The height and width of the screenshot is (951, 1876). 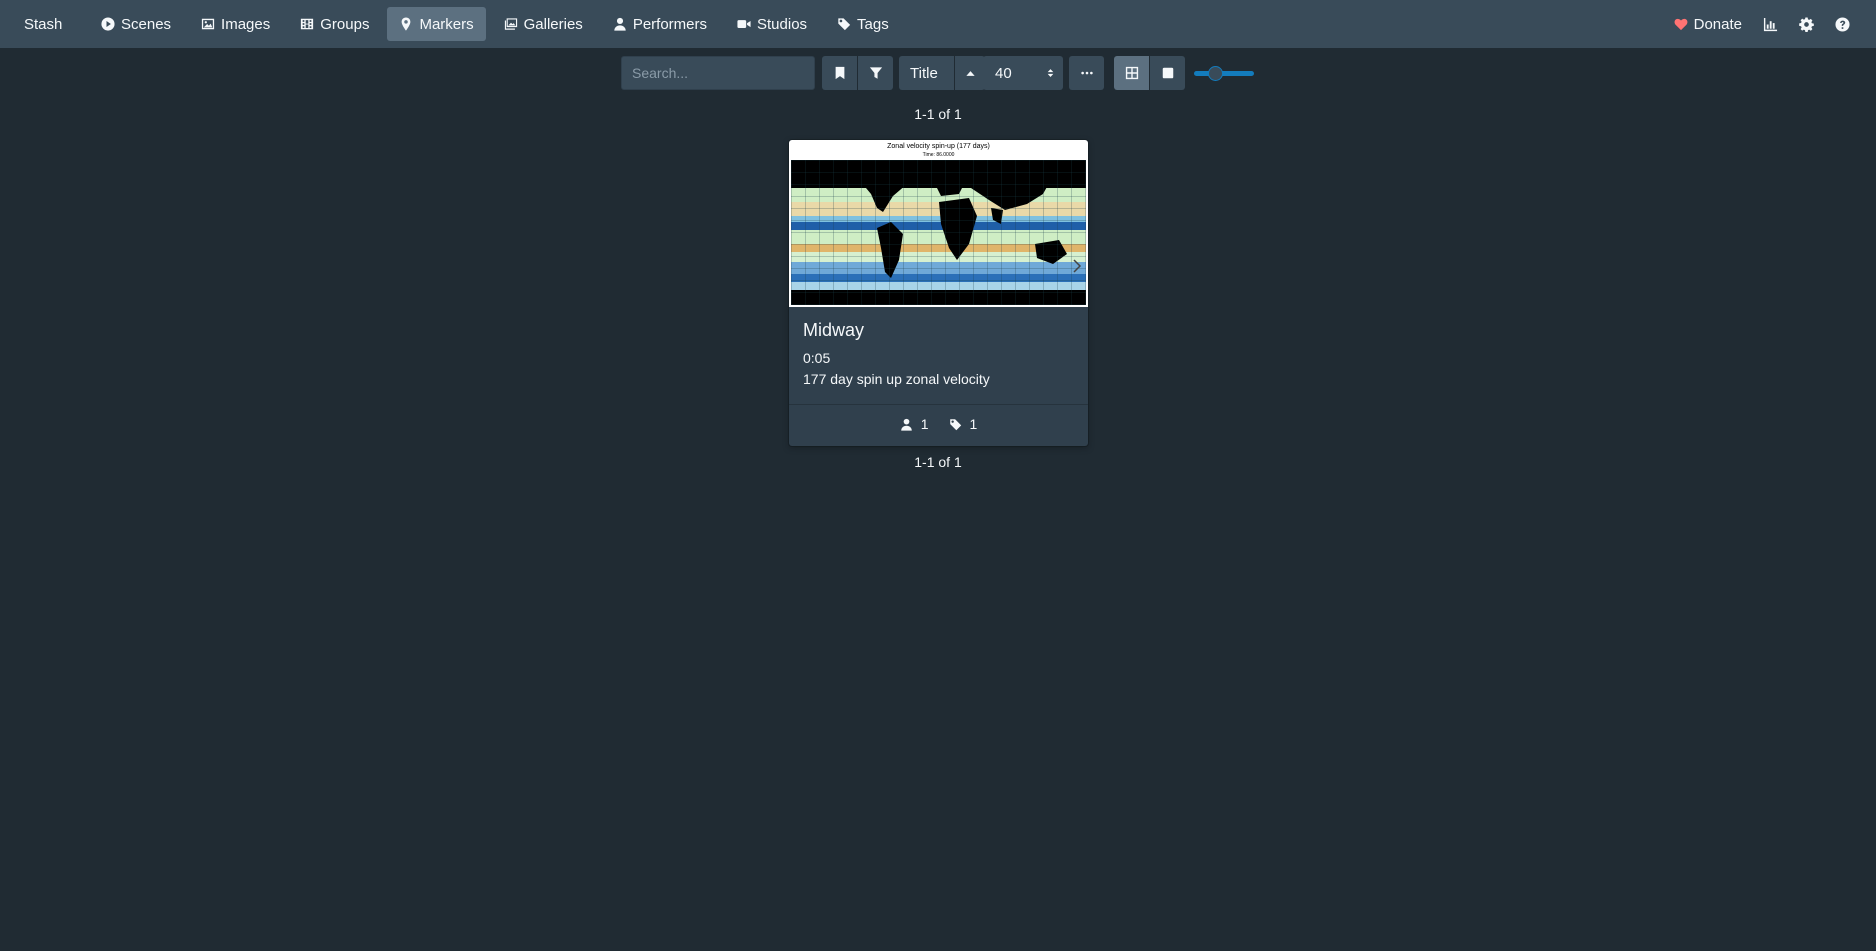 What do you see at coordinates (938, 232) in the screenshot?
I see `world-map-image` at bounding box center [938, 232].